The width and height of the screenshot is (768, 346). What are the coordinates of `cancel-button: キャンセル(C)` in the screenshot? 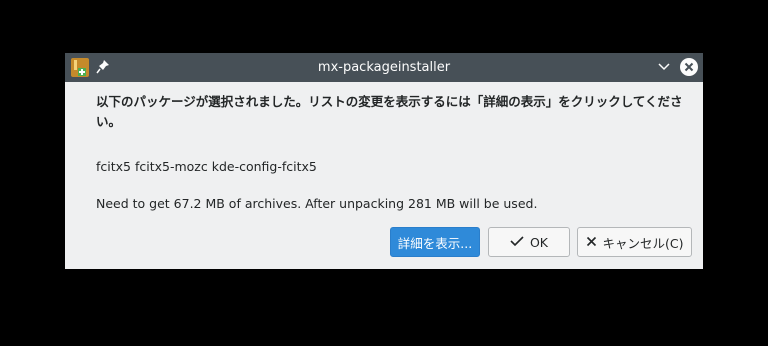 It's located at (634, 242).